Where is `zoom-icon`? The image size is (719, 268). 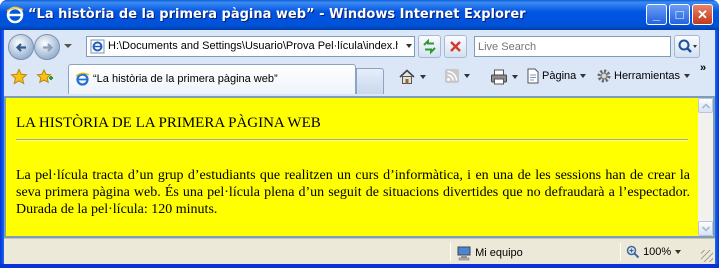
zoom-icon is located at coordinates (633, 252).